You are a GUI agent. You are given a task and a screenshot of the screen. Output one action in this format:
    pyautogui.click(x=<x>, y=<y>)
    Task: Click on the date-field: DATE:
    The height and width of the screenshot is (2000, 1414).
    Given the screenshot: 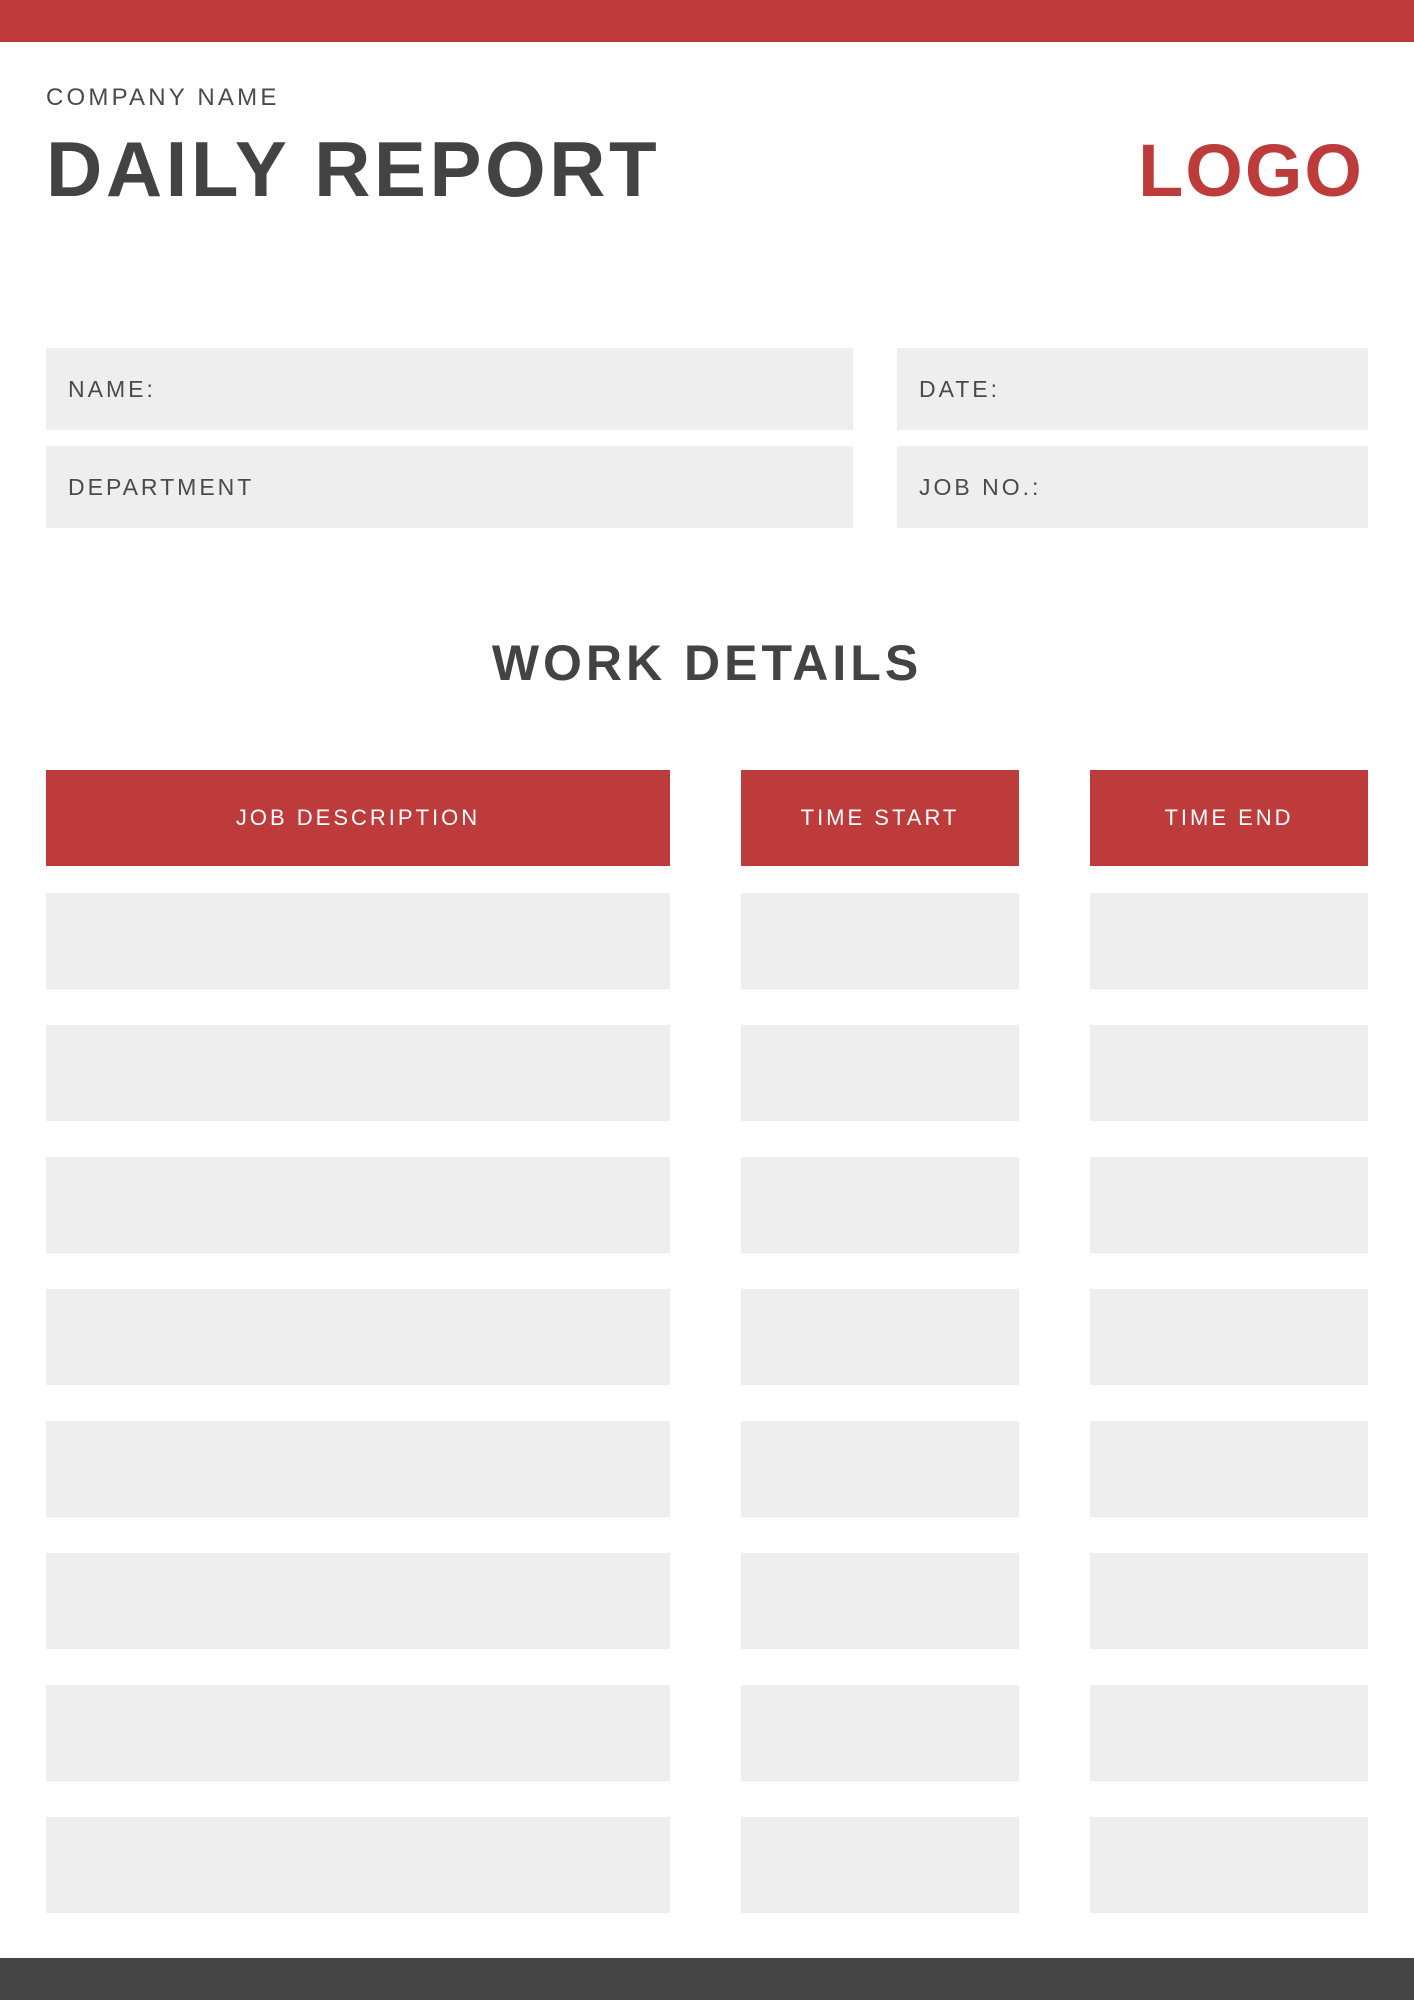 What is the action you would take?
    pyautogui.click(x=1132, y=389)
    